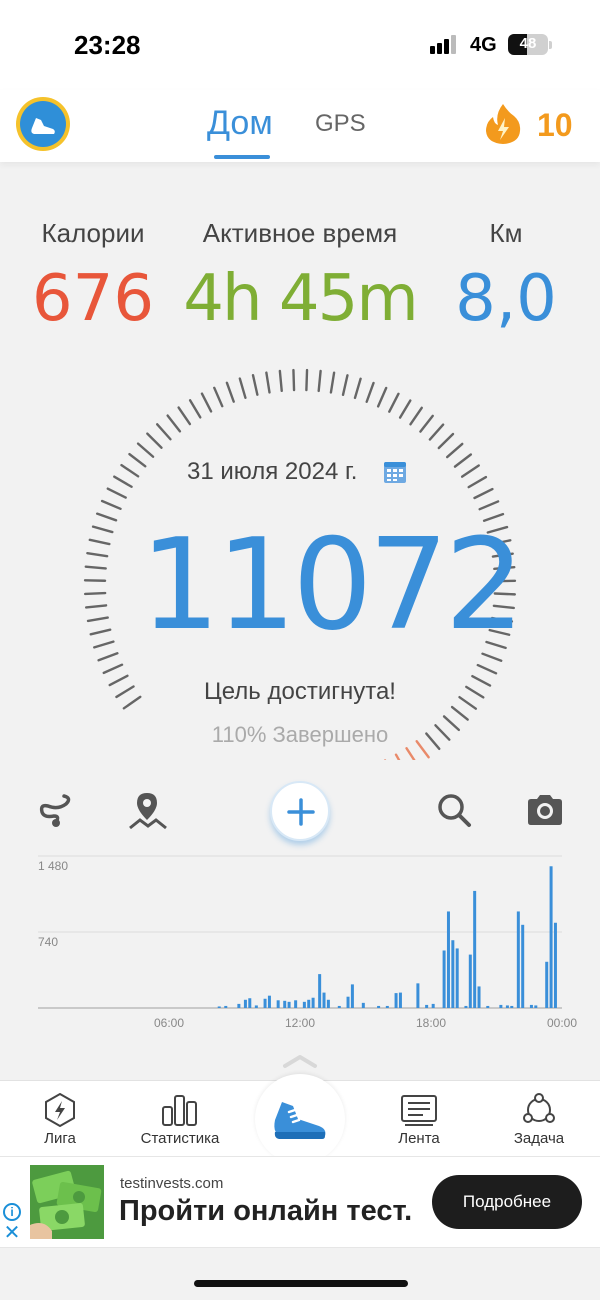 This screenshot has height=1300, width=600. What do you see at coordinates (503, 124) in the screenshot?
I see `flame-icon` at bounding box center [503, 124].